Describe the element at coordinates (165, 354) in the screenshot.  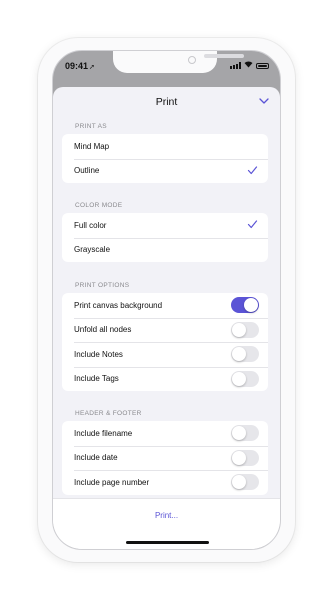
I see `option-include-notes: Include Notes` at that location.